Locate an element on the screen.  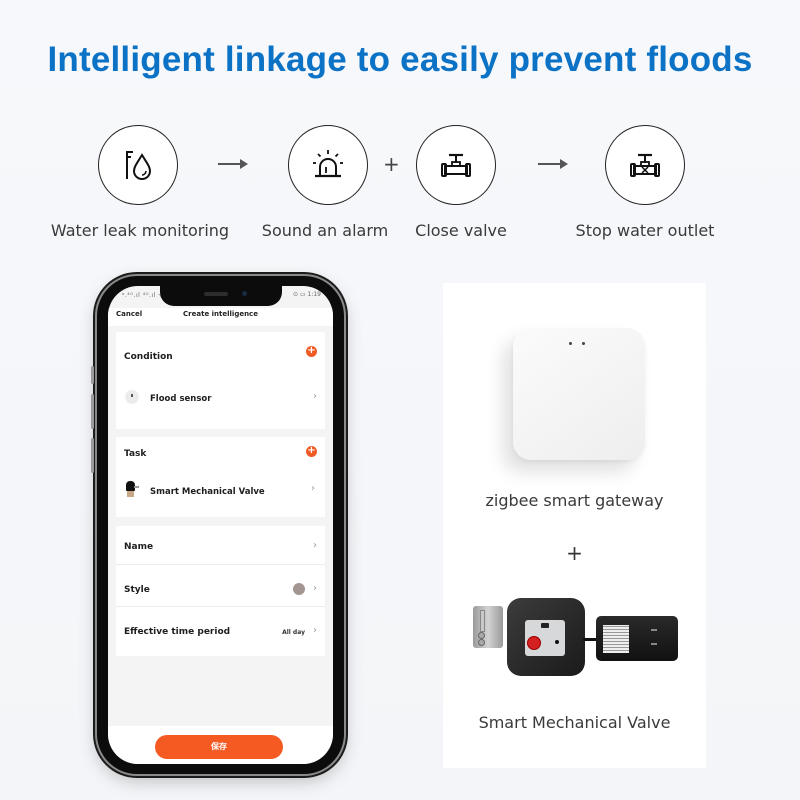
valve-body is located at coordinates (546, 637).